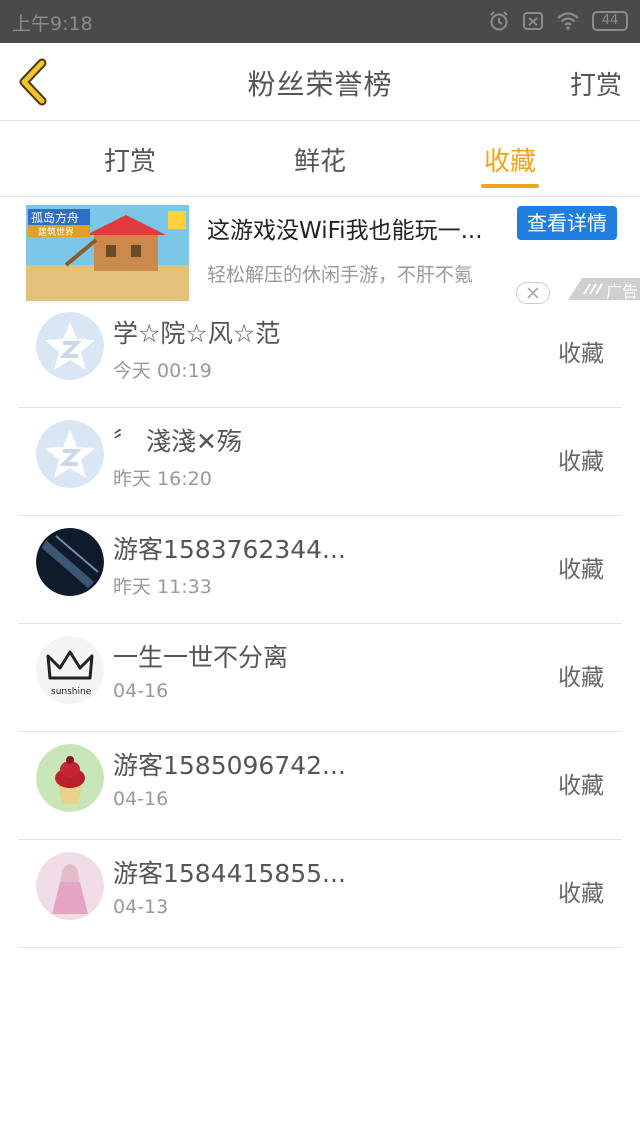  Describe the element at coordinates (197, 333) in the screenshot. I see `fan-name: 学☆院☆风☆范` at that location.